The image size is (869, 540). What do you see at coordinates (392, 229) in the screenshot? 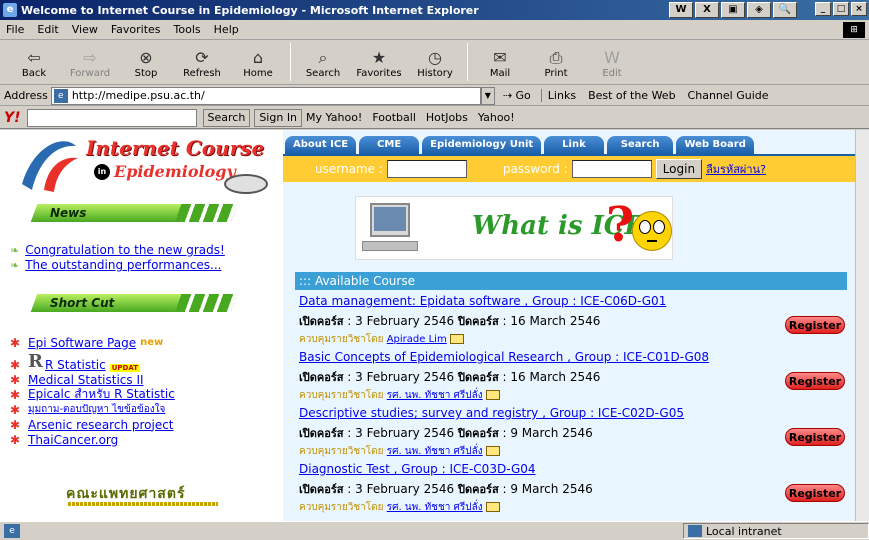
I see `computer-icon` at bounding box center [392, 229].